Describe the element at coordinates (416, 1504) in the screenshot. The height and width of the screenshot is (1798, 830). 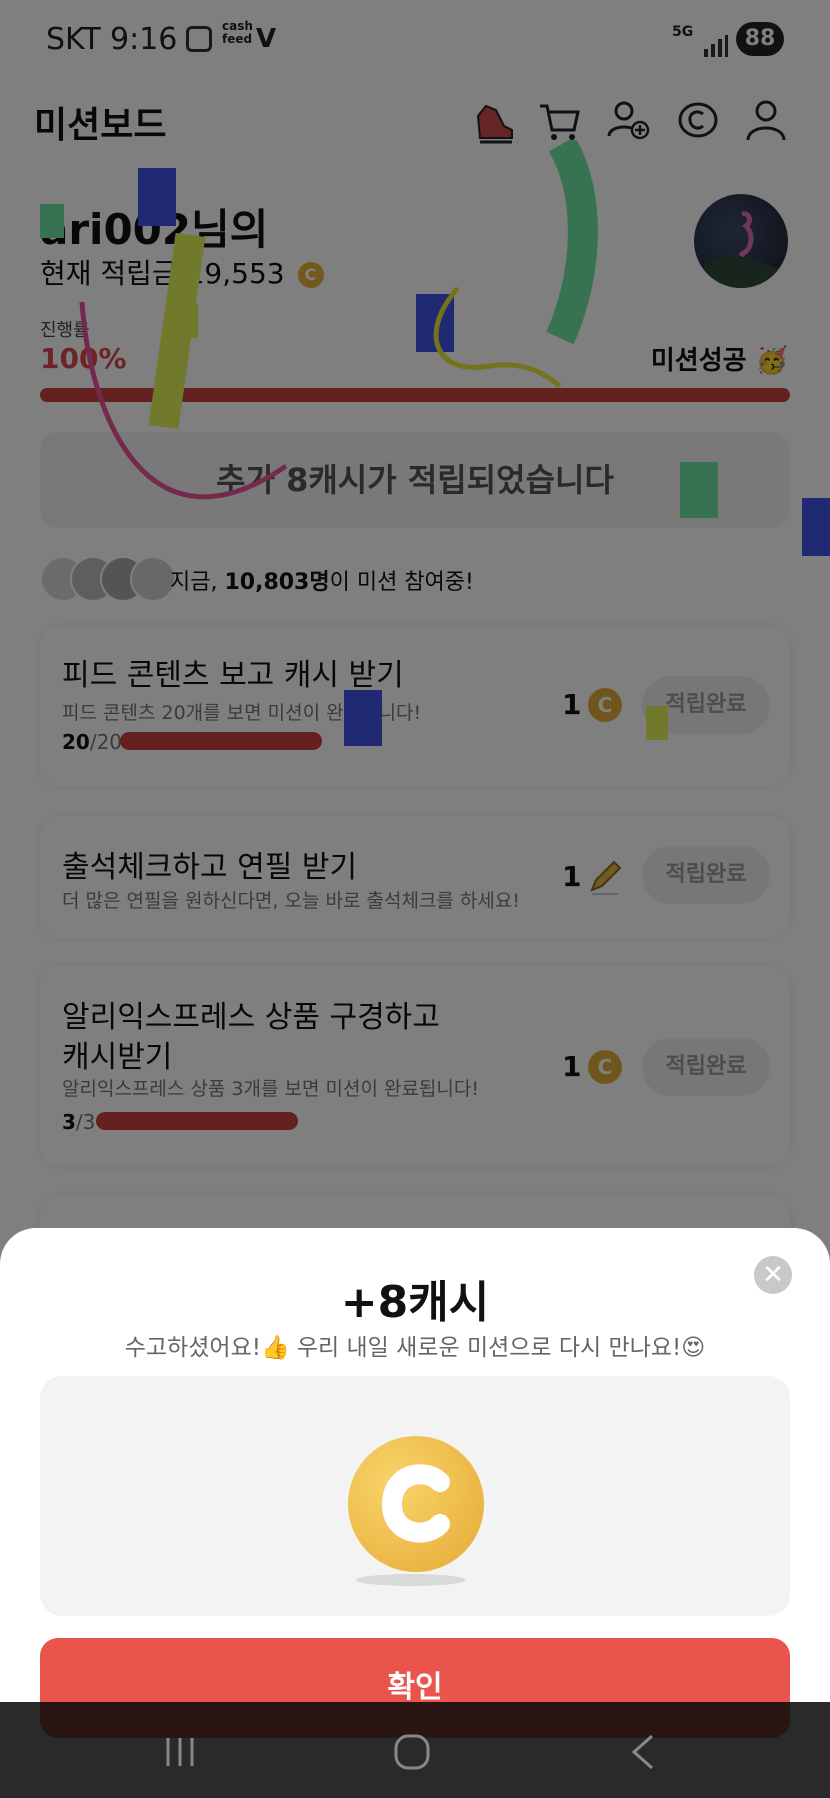
I see `coin-icon` at that location.